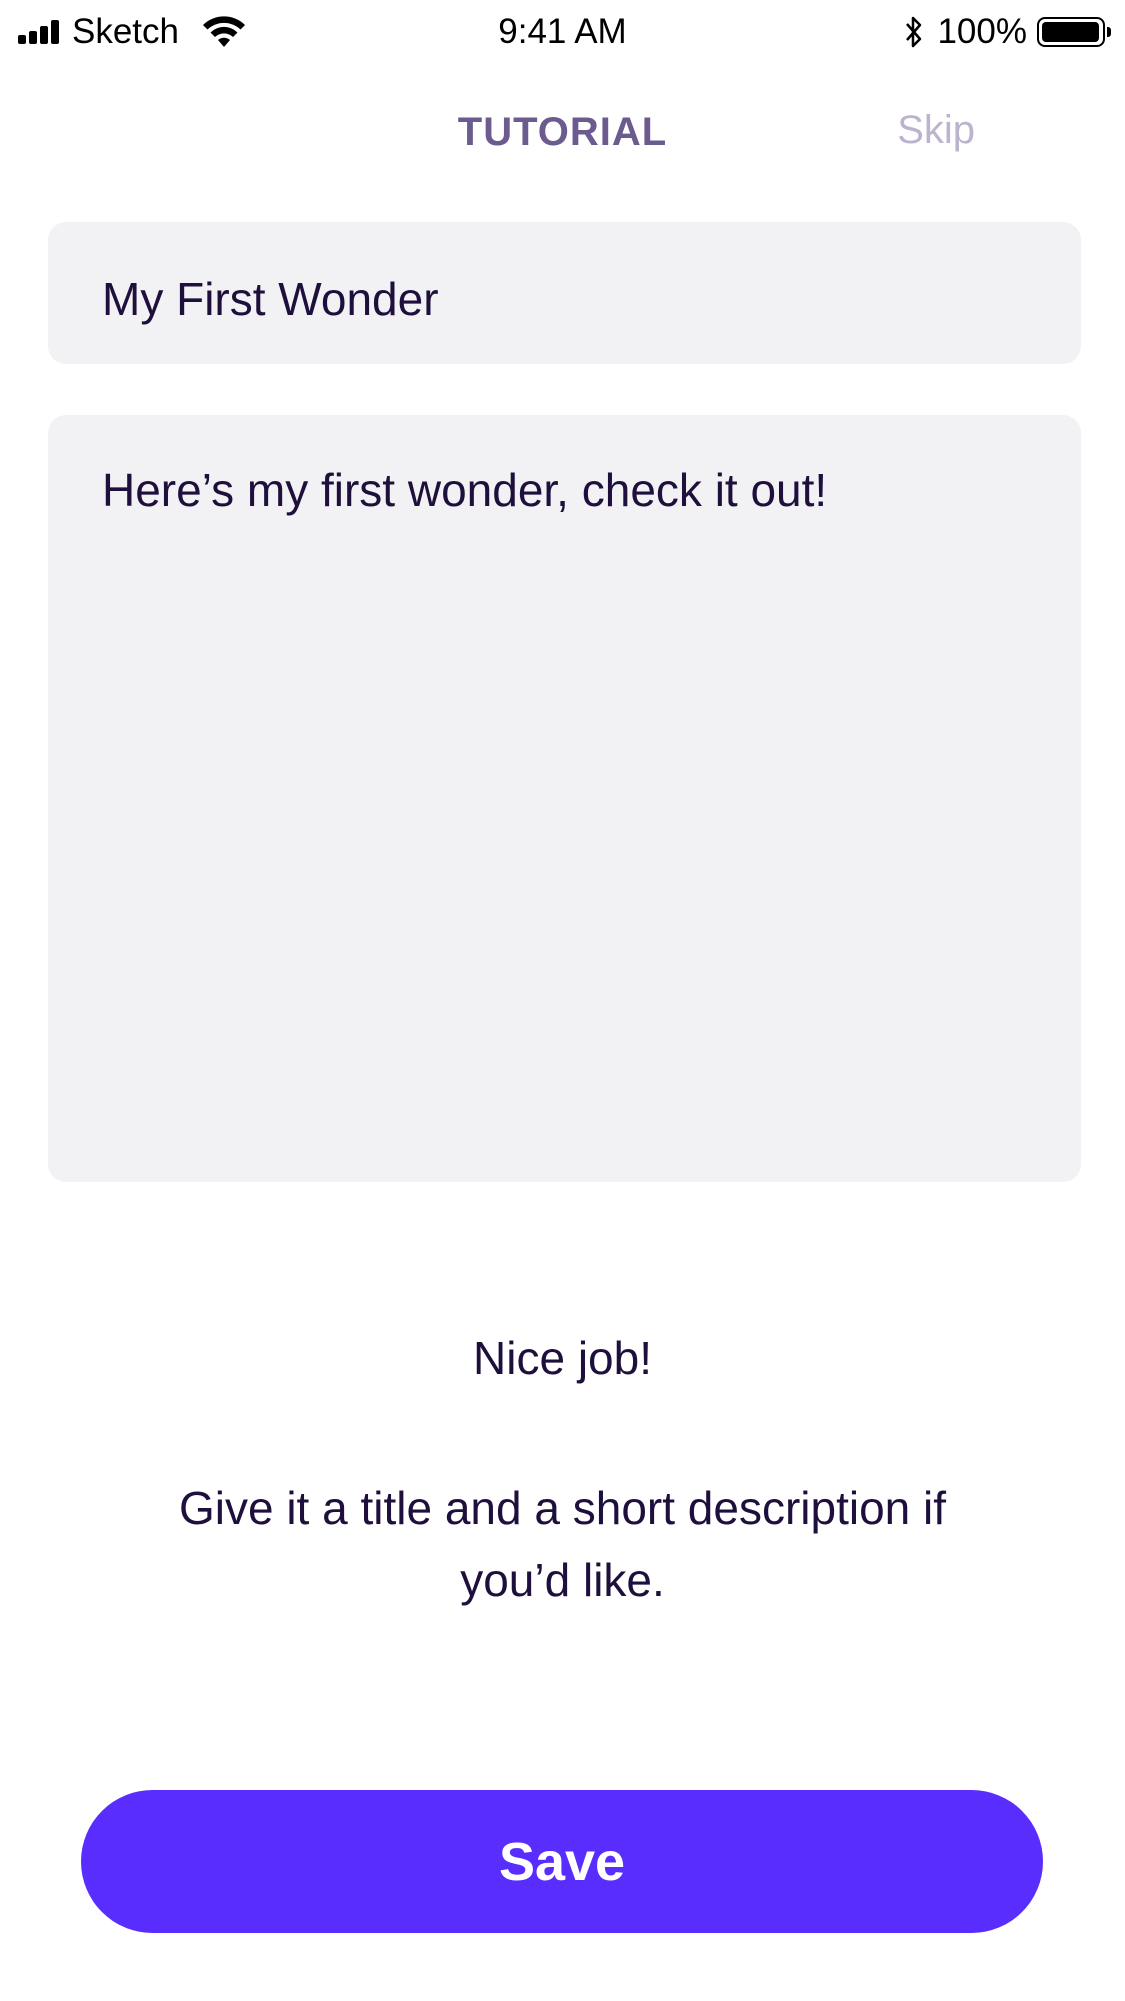  What do you see at coordinates (562, 135) in the screenshot?
I see `nav-bar: TUTORIAL Skip` at bounding box center [562, 135].